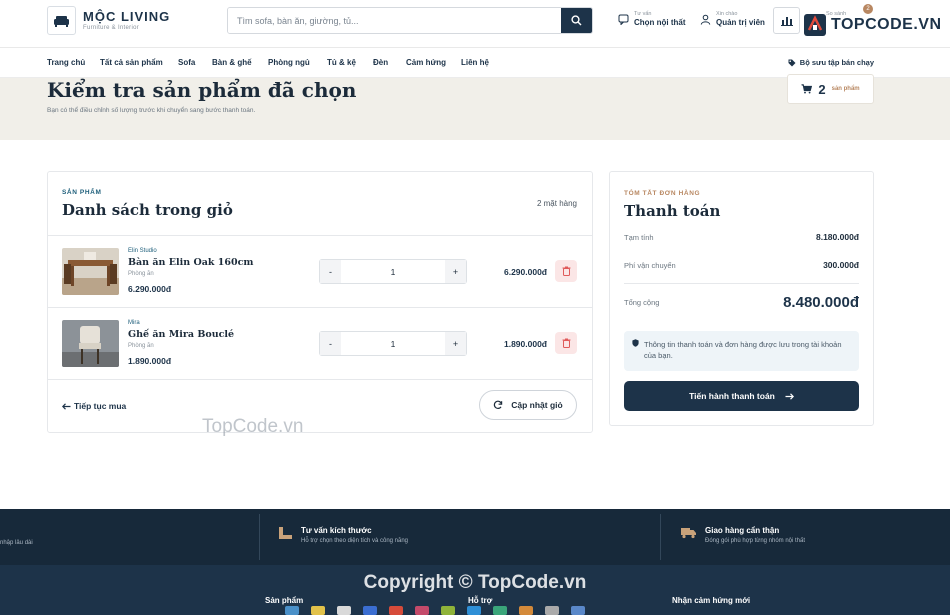  What do you see at coordinates (126, 16) in the screenshot?
I see `logo-title: MỘC LIVING` at bounding box center [126, 16].